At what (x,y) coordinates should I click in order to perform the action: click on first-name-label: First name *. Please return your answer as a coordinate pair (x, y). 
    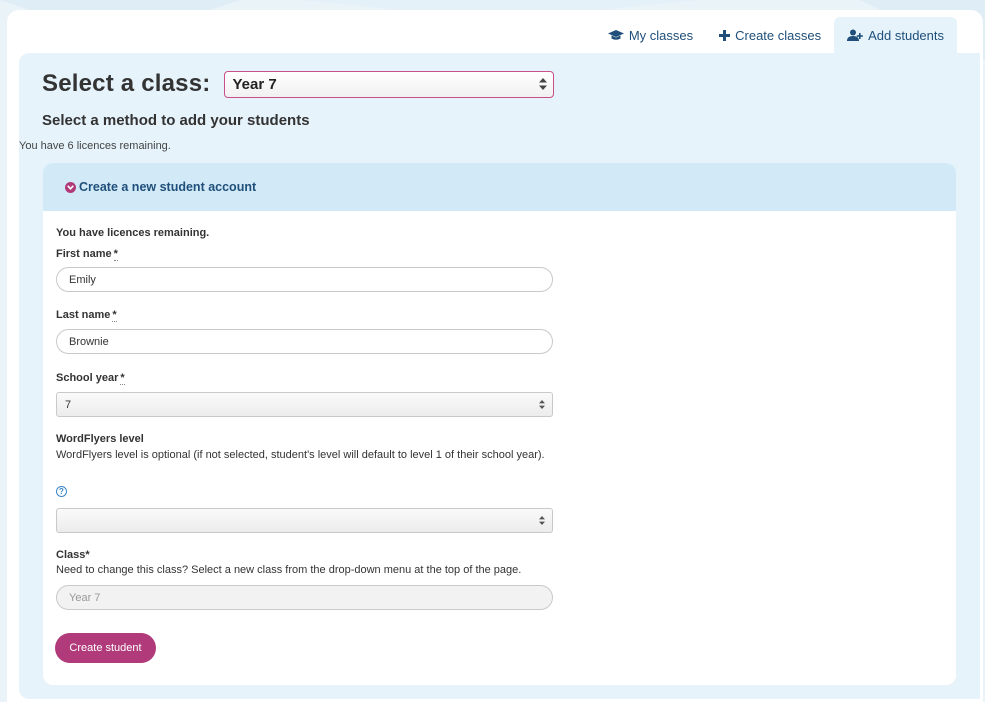
    Looking at the image, I should click on (87, 254).